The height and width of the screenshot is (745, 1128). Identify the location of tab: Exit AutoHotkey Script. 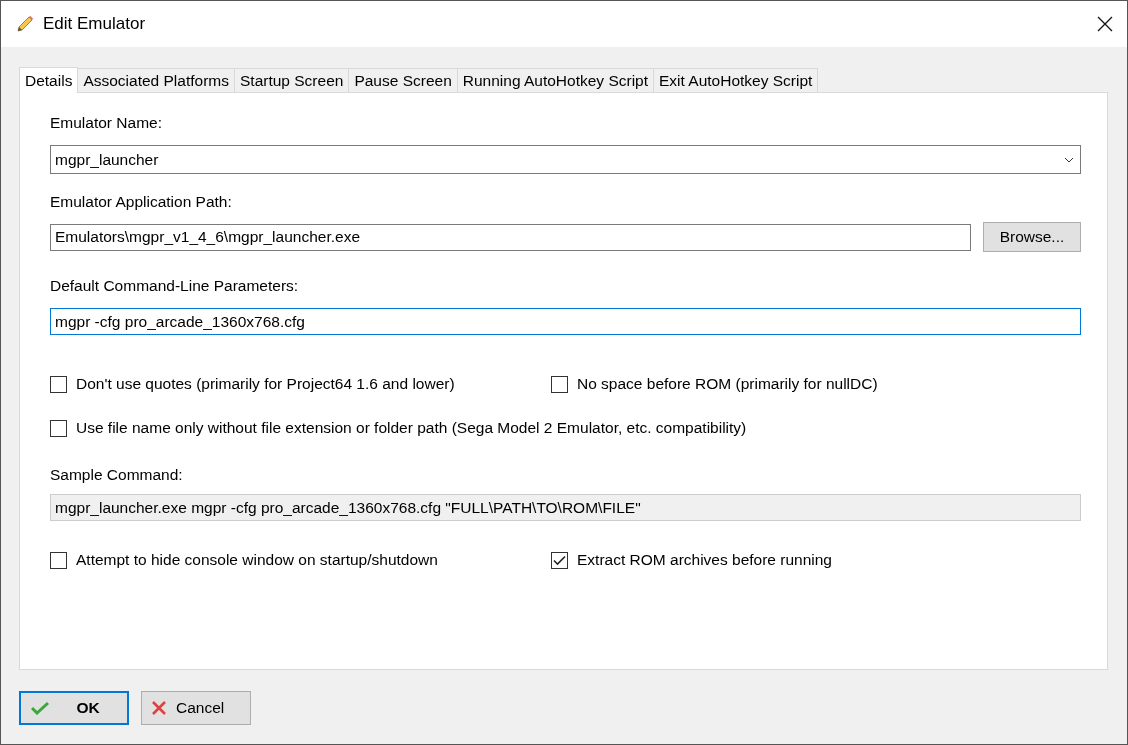
(736, 80).